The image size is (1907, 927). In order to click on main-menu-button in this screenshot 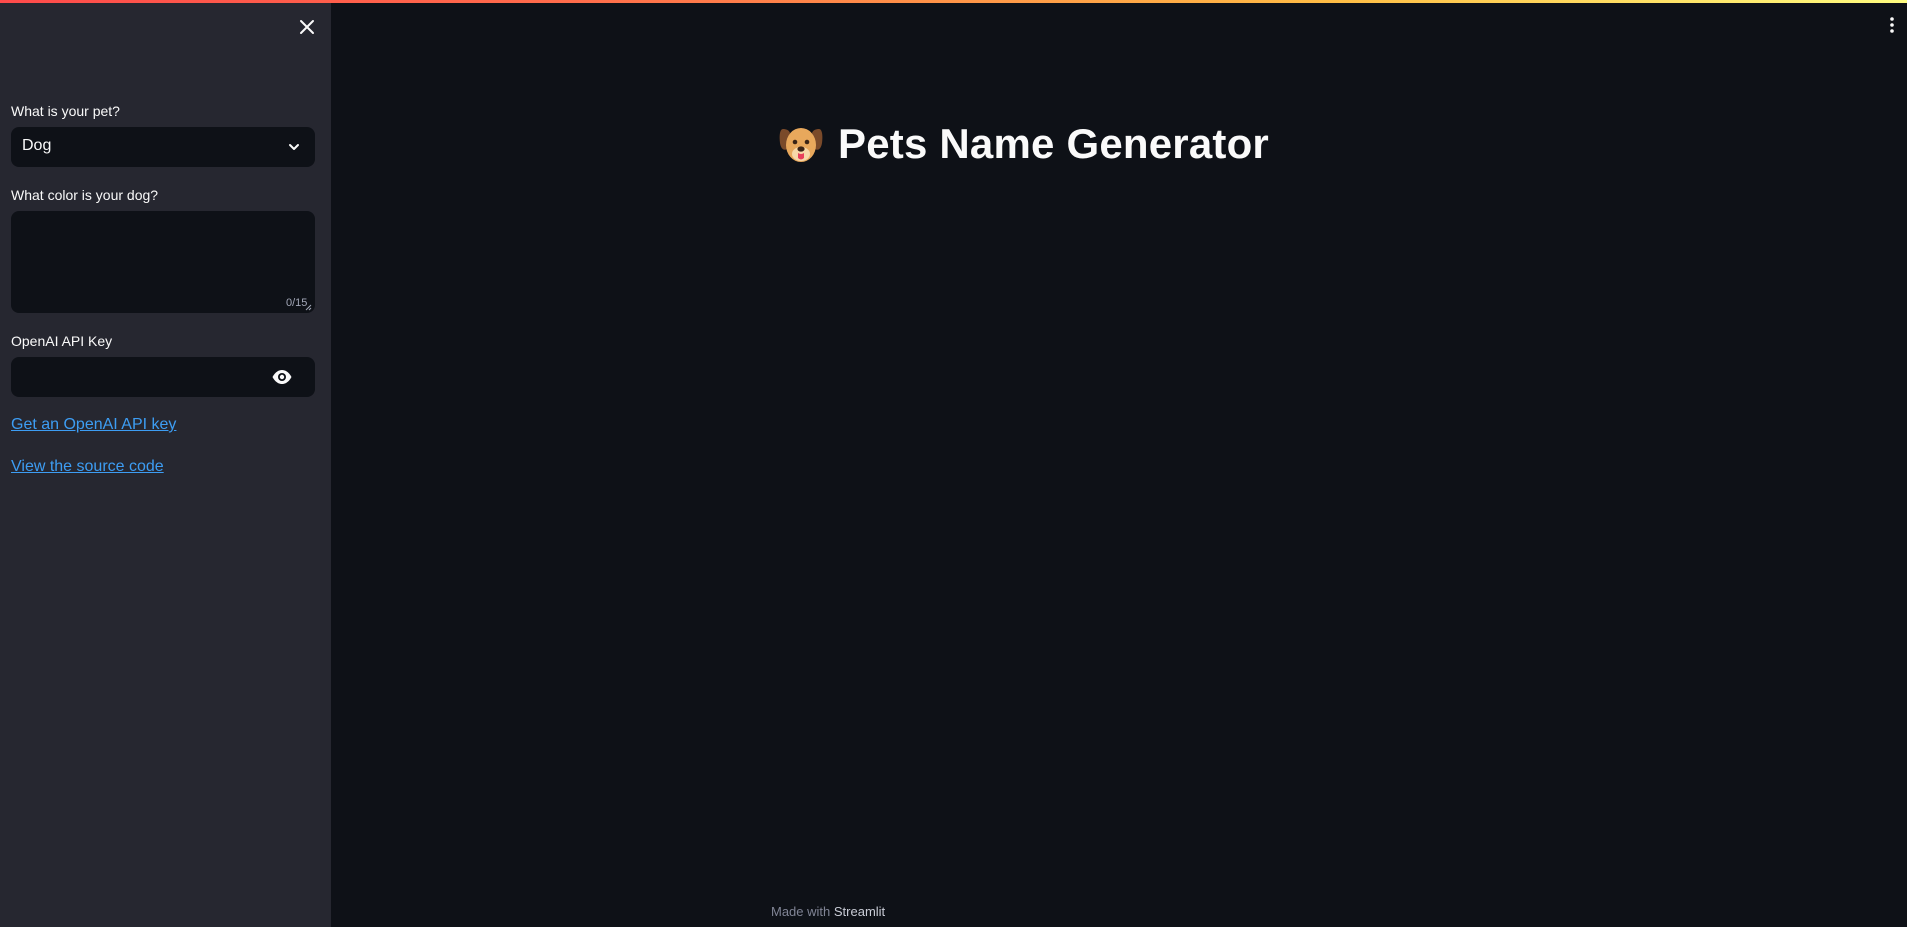, I will do `click(1892, 25)`.